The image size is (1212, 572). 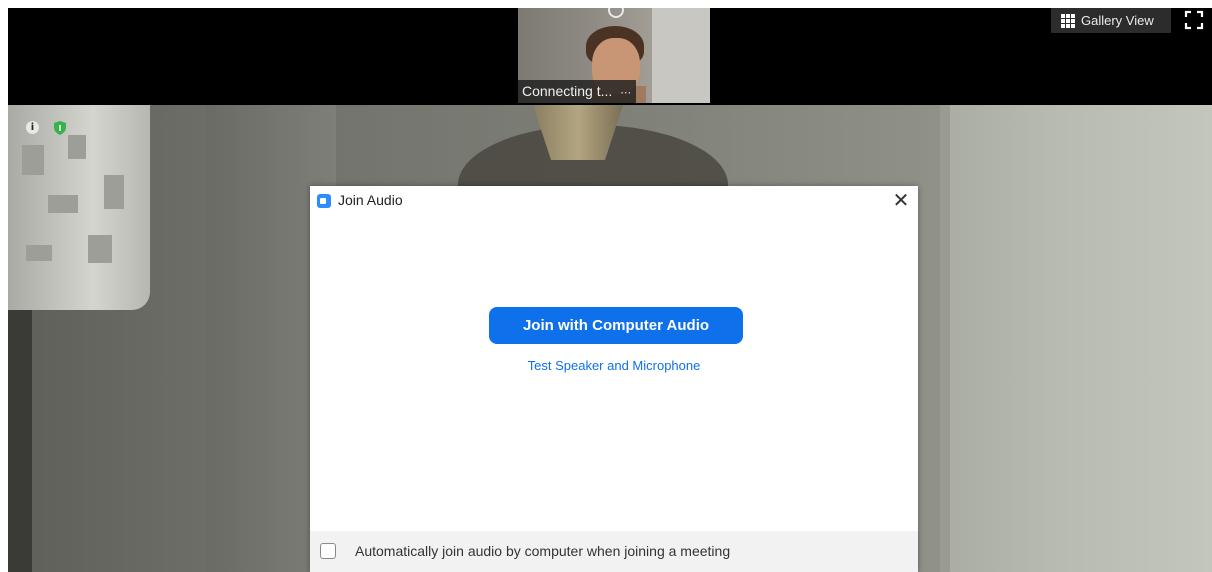 I want to click on gallery-view-button: Gallery View, so click(x=1111, y=20).